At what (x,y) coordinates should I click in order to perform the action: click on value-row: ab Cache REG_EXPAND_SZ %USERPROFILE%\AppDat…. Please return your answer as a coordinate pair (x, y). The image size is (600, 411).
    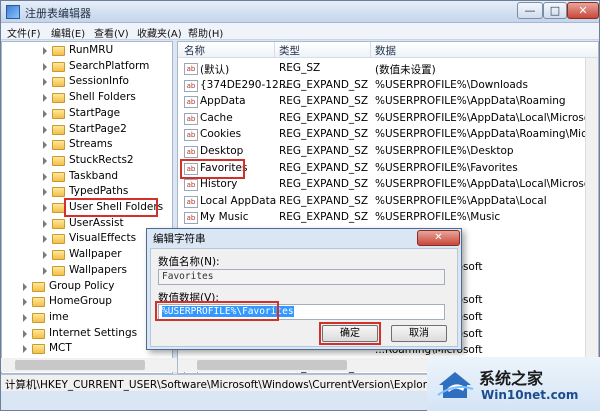
    Looking at the image, I should click on (388, 119).